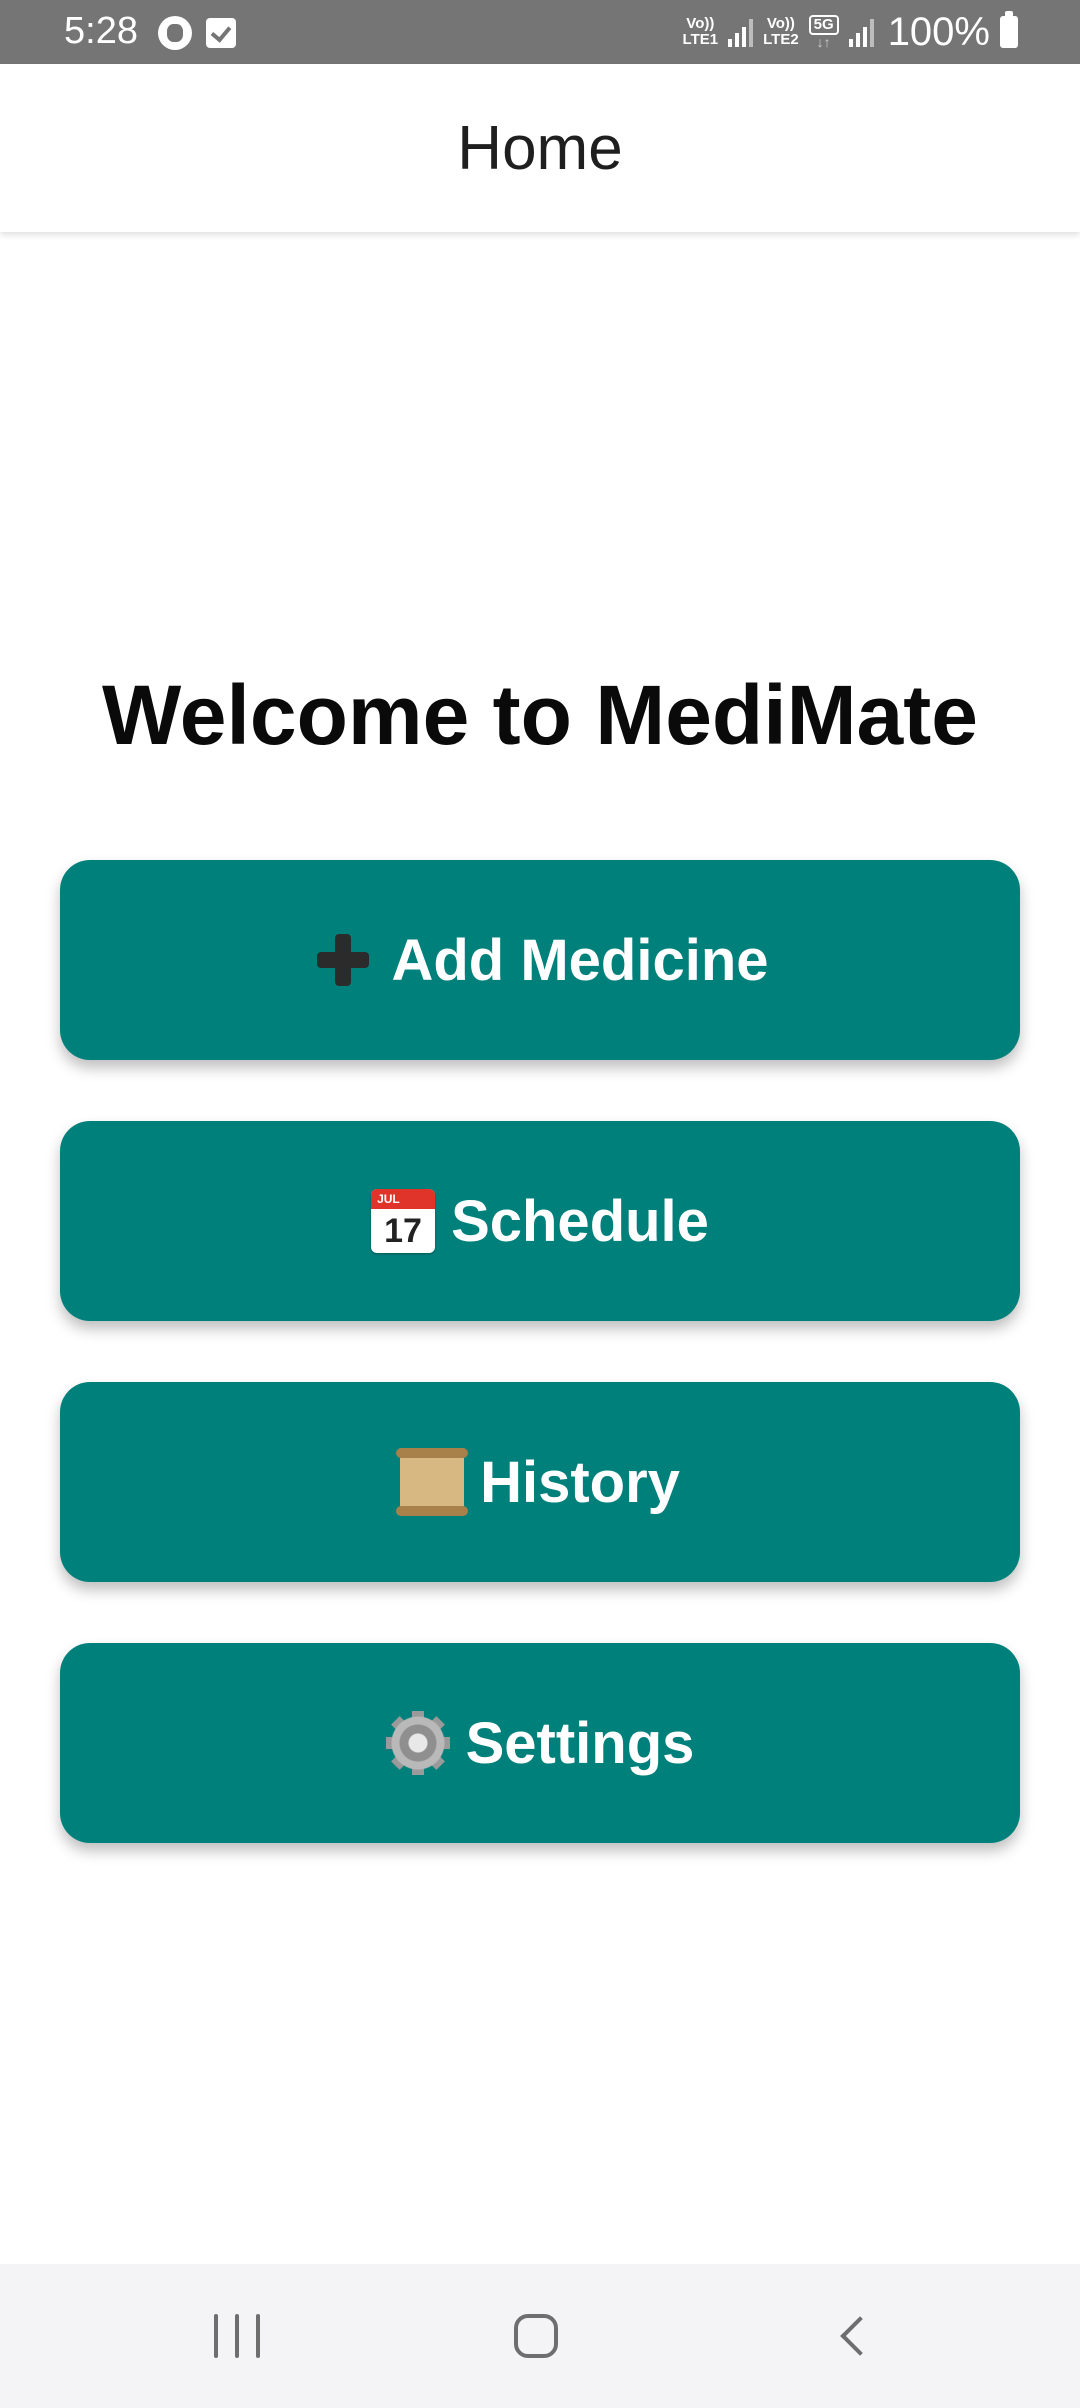 This screenshot has width=1080, height=2408. I want to click on task-notification-icon, so click(221, 33).